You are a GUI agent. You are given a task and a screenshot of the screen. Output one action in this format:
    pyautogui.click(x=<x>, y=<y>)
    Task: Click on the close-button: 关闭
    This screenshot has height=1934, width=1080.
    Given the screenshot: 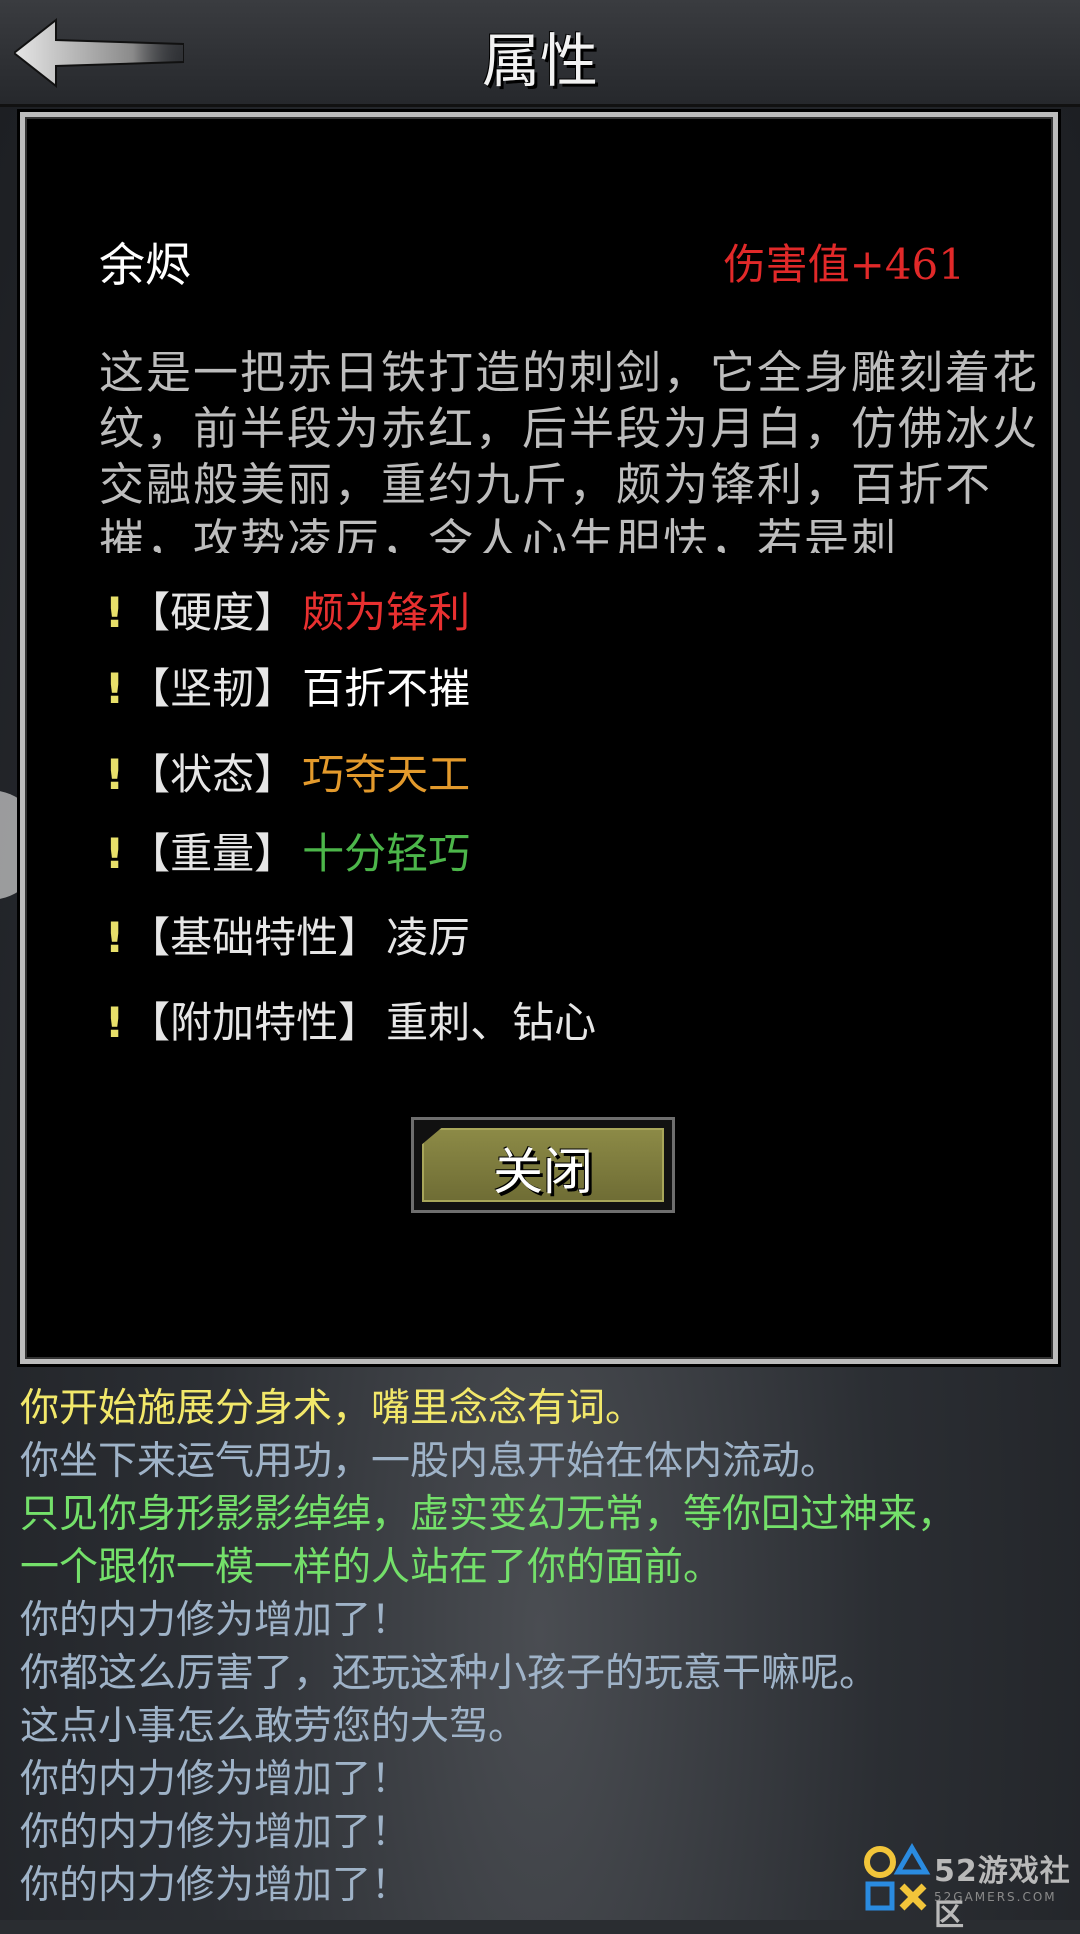 What is the action you would take?
    pyautogui.click(x=543, y=1165)
    